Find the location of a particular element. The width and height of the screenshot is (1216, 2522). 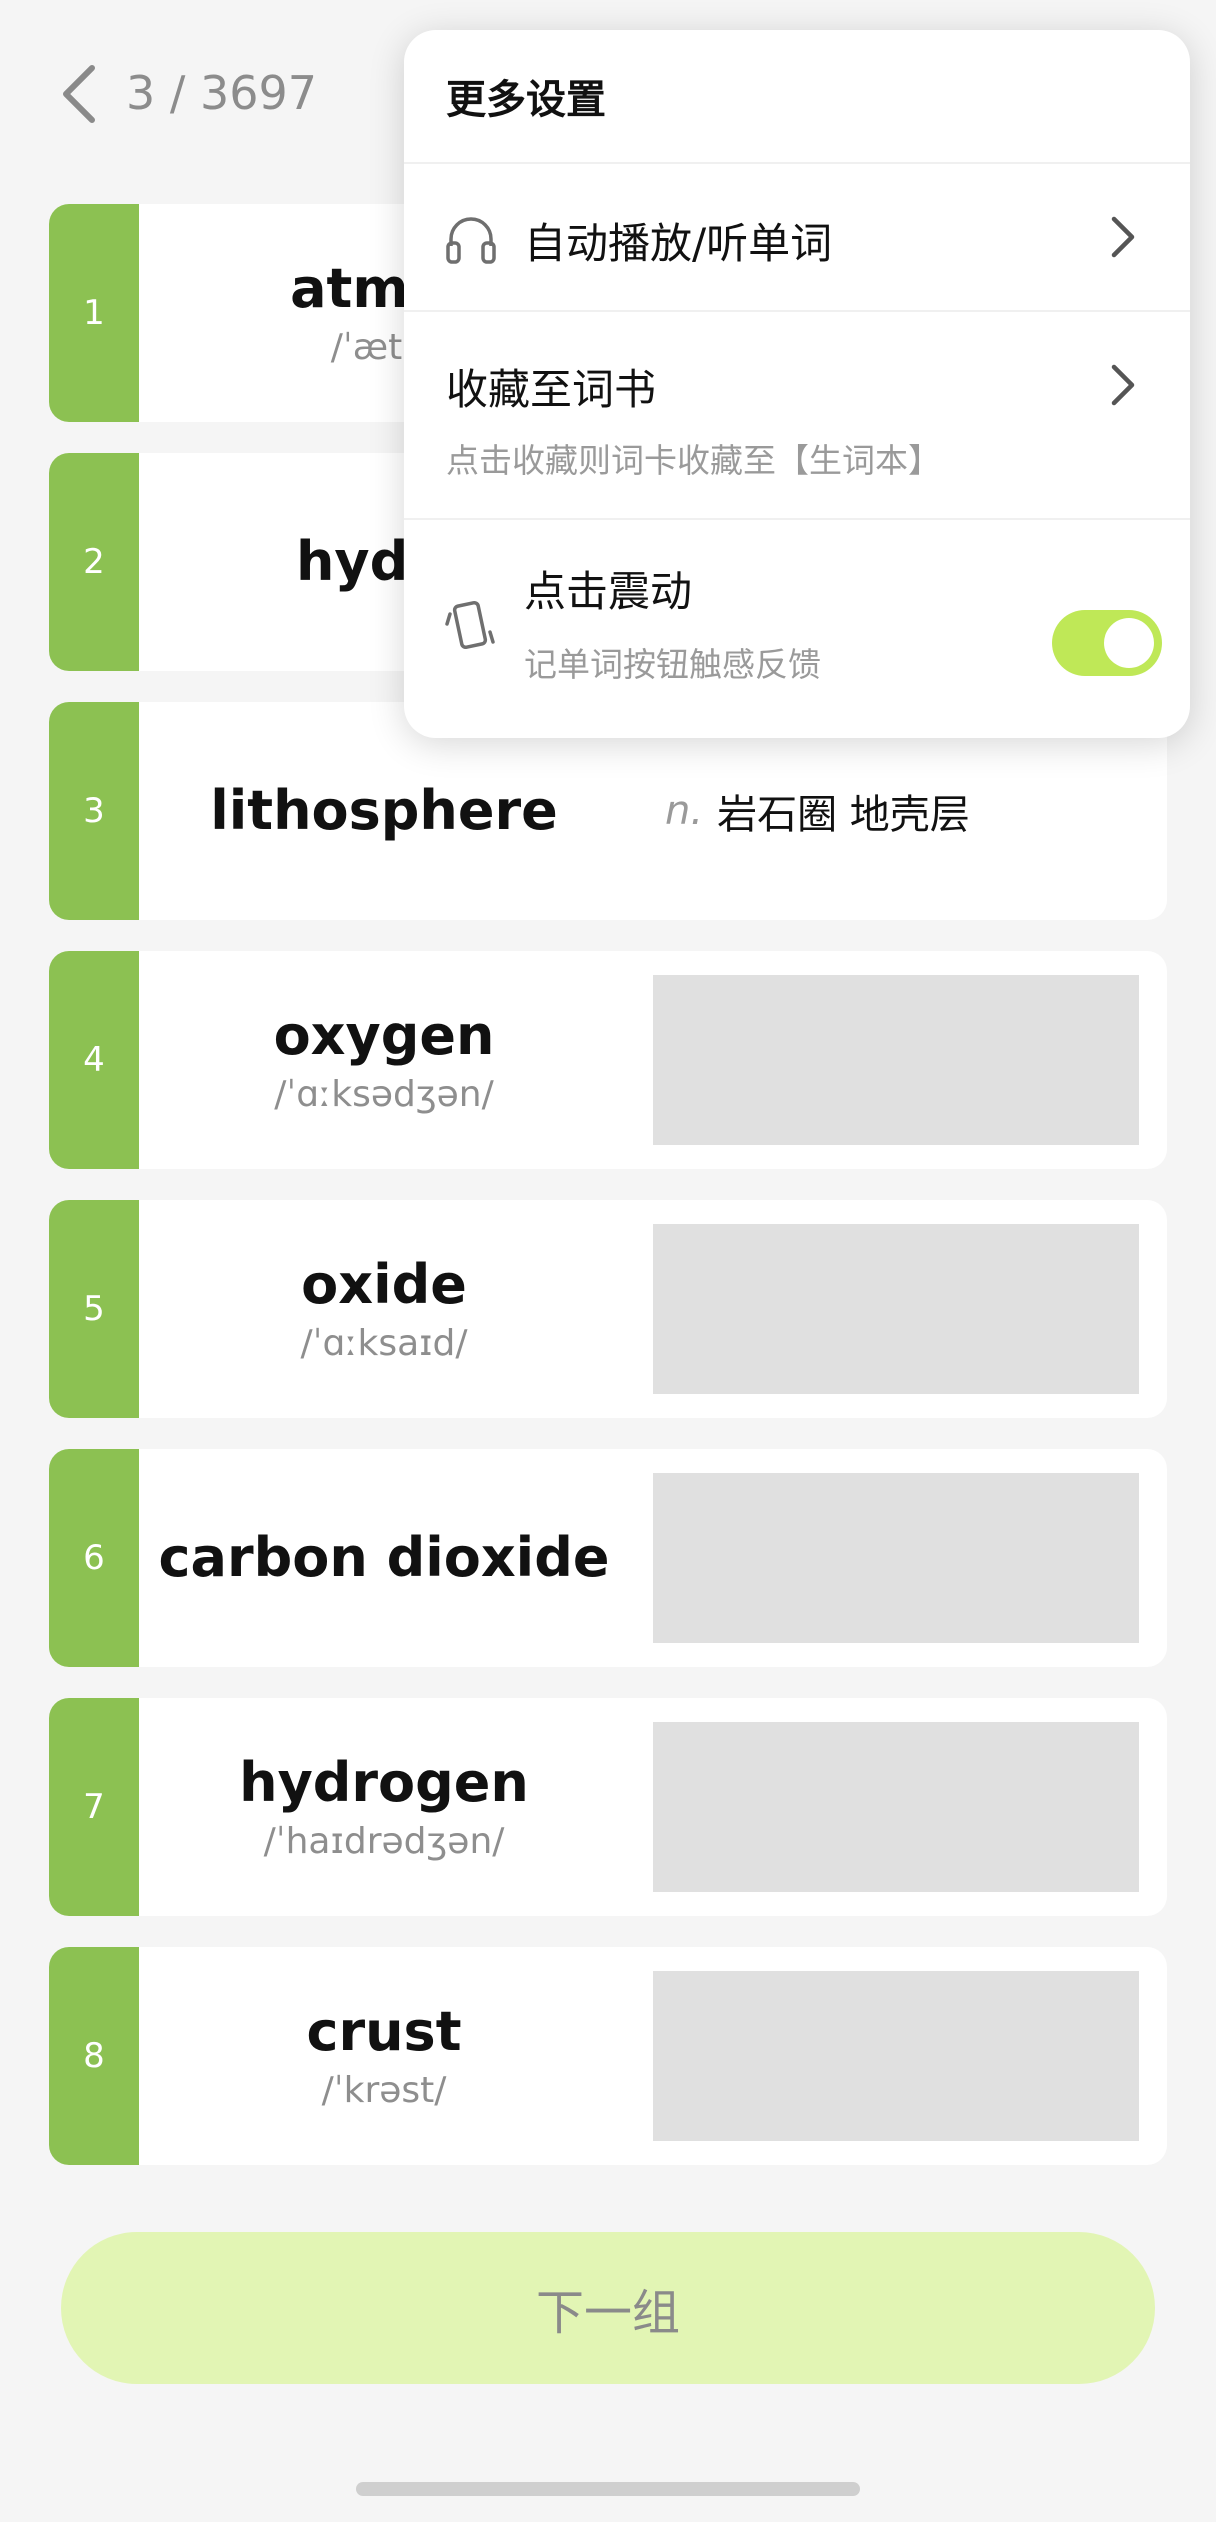

auto-play-row: 自动播放/听单词 is located at coordinates (797, 237).